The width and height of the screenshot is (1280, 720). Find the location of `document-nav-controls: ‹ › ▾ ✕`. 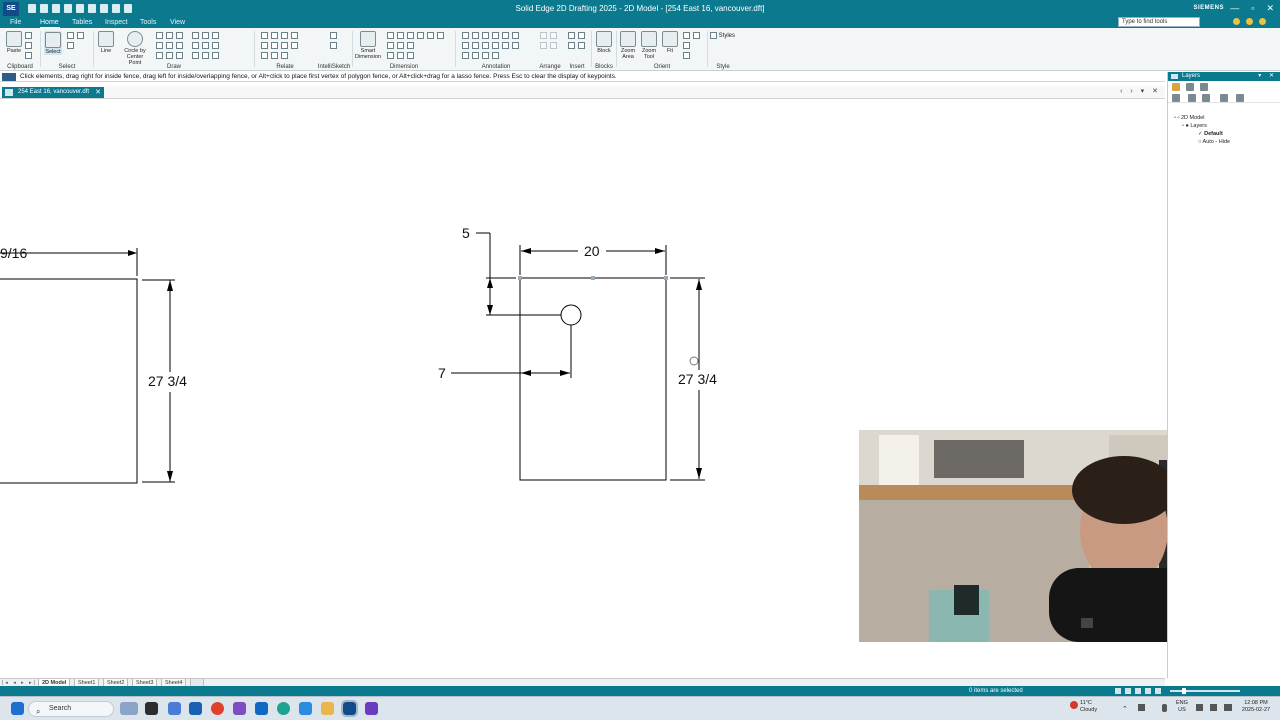

document-nav-controls: ‹ › ▾ ✕ is located at coordinates (1140, 91).